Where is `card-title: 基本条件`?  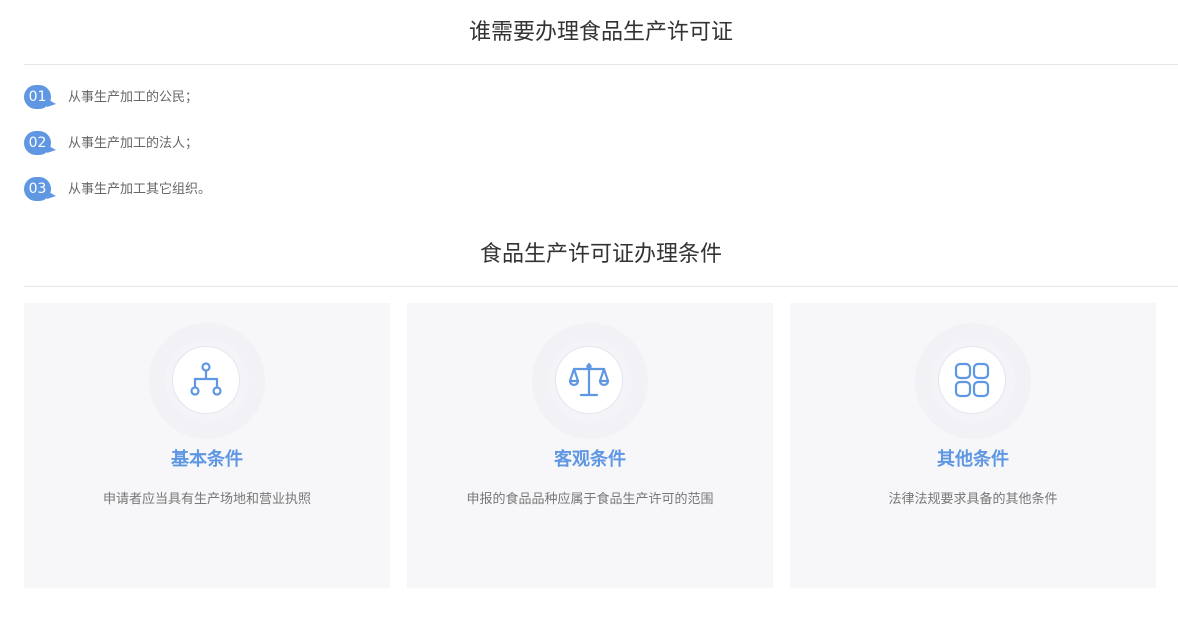
card-title: 基本条件 is located at coordinates (207, 459).